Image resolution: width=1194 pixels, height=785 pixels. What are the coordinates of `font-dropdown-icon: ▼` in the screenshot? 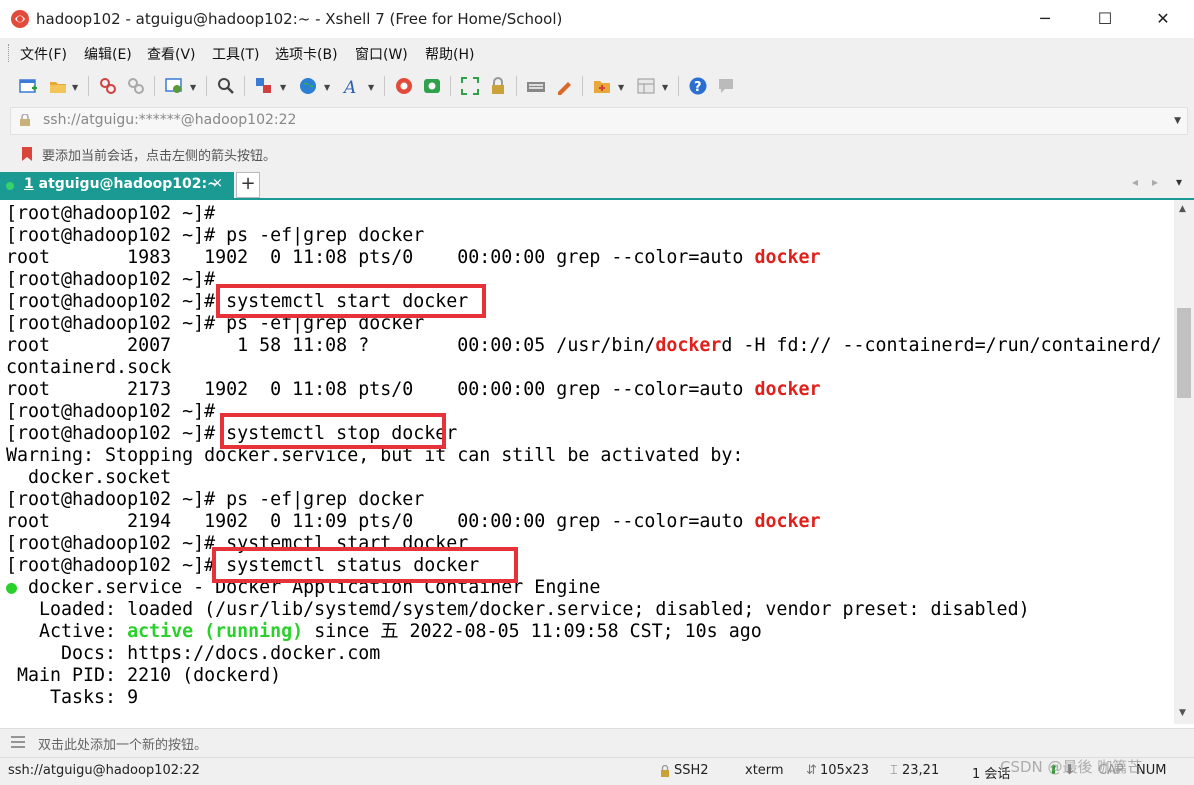 It's located at (371, 87).